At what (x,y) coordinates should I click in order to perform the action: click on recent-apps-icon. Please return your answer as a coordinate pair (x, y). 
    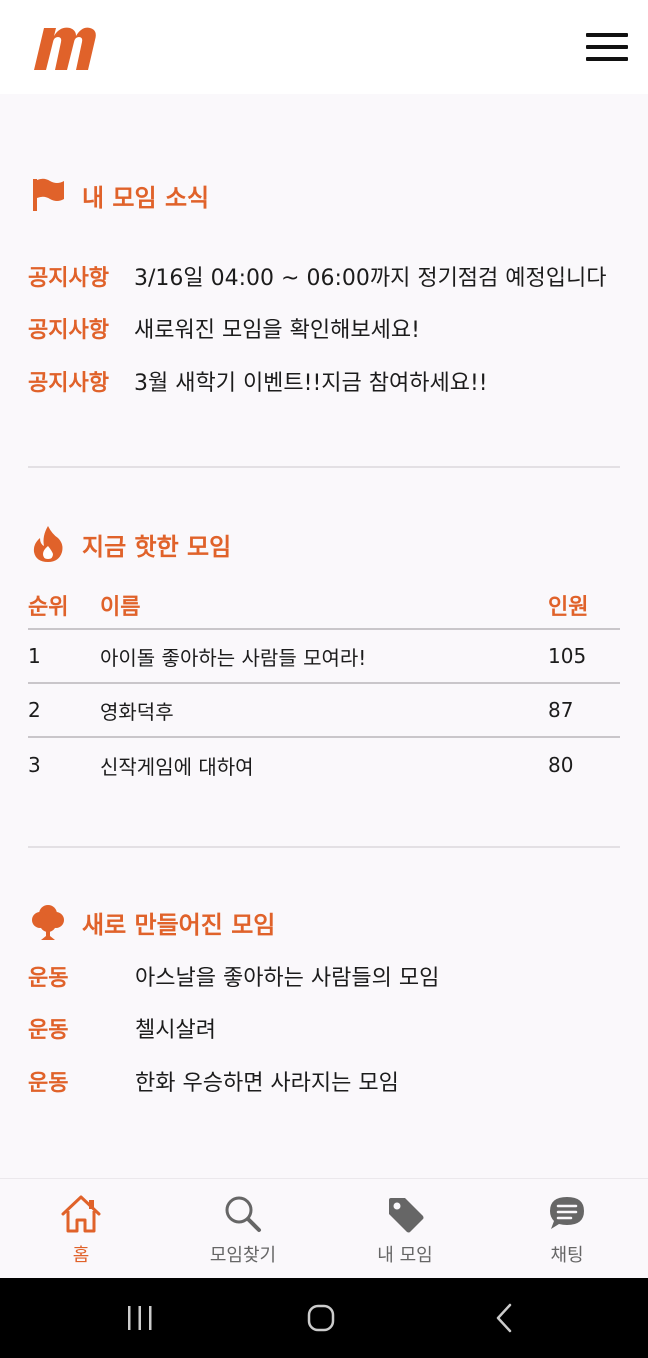
    Looking at the image, I should click on (140, 1318).